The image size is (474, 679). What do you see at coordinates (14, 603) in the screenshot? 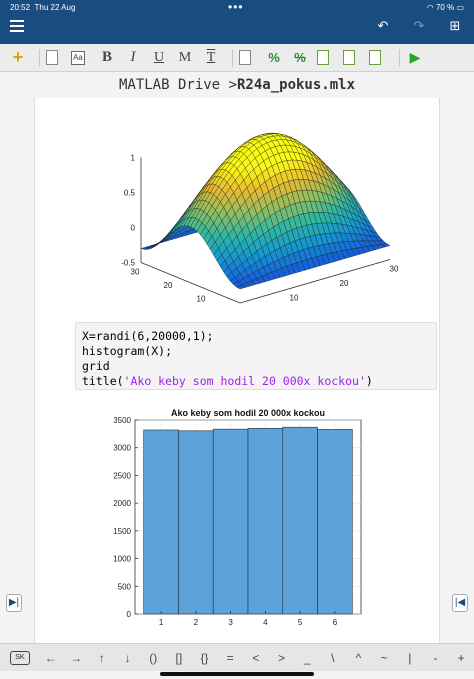
I see `expand-left-button: ▶|` at bounding box center [14, 603].